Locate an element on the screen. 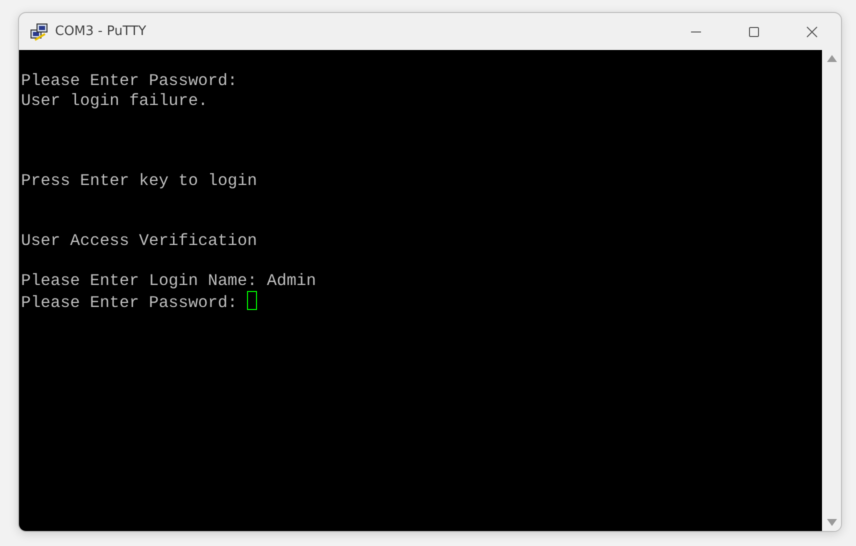 Image resolution: width=856 pixels, height=546 pixels. scroll-down-icon is located at coordinates (831, 522).